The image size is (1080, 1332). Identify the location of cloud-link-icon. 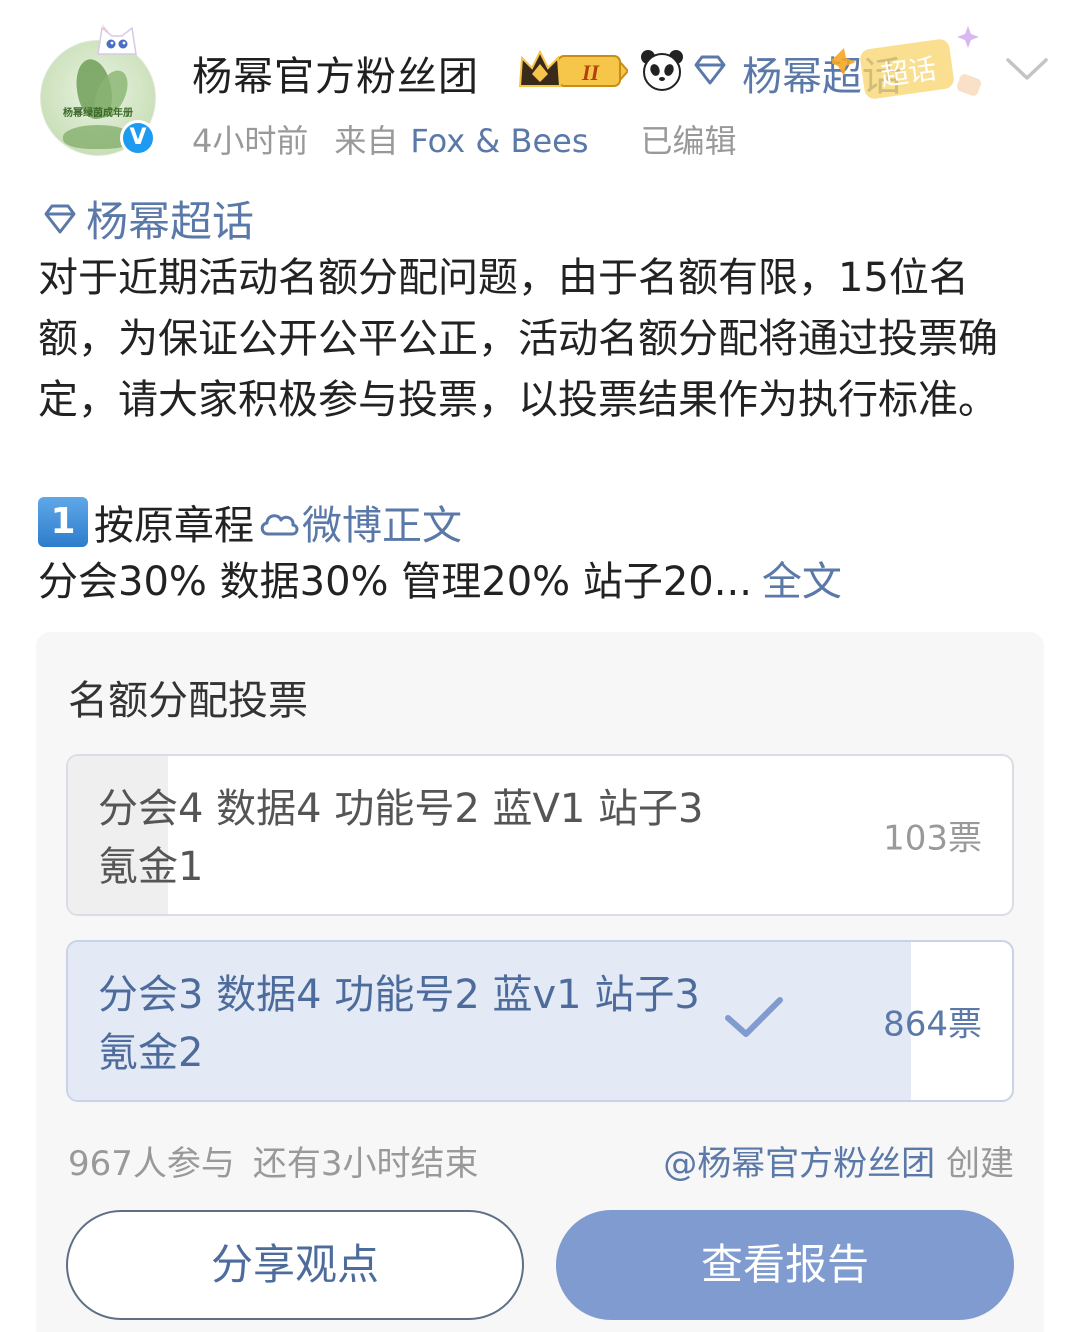
(279, 525).